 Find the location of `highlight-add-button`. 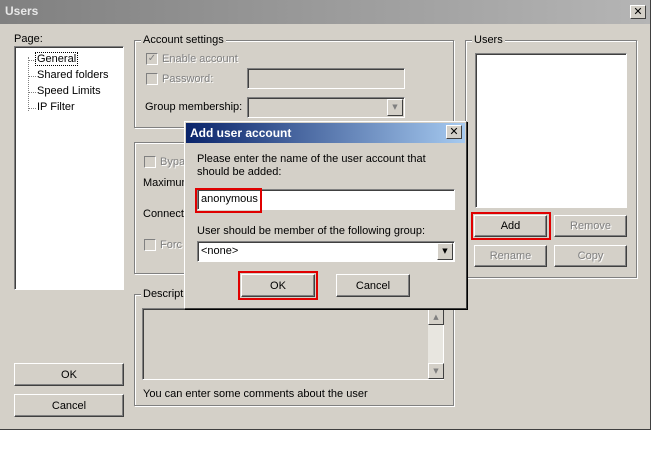

highlight-add-button is located at coordinates (511, 226).